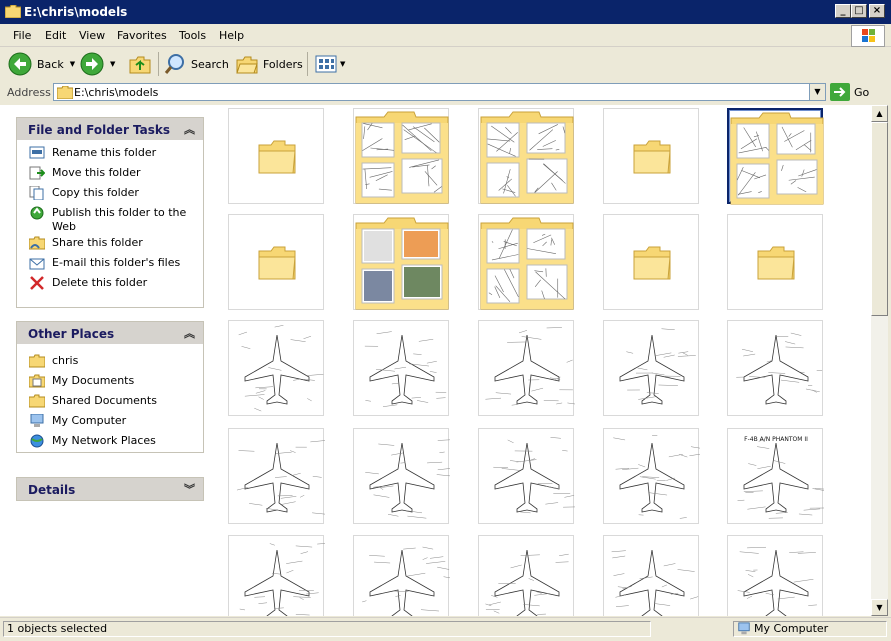  Describe the element at coordinates (859, 11) in the screenshot. I see `maximize-button: □` at that location.